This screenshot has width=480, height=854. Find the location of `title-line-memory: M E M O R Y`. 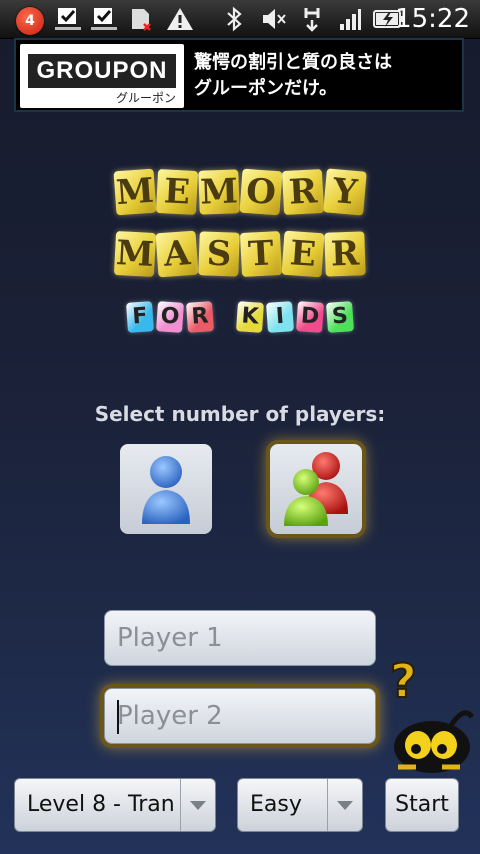

title-line-memory: M E M O R Y is located at coordinates (240, 192).